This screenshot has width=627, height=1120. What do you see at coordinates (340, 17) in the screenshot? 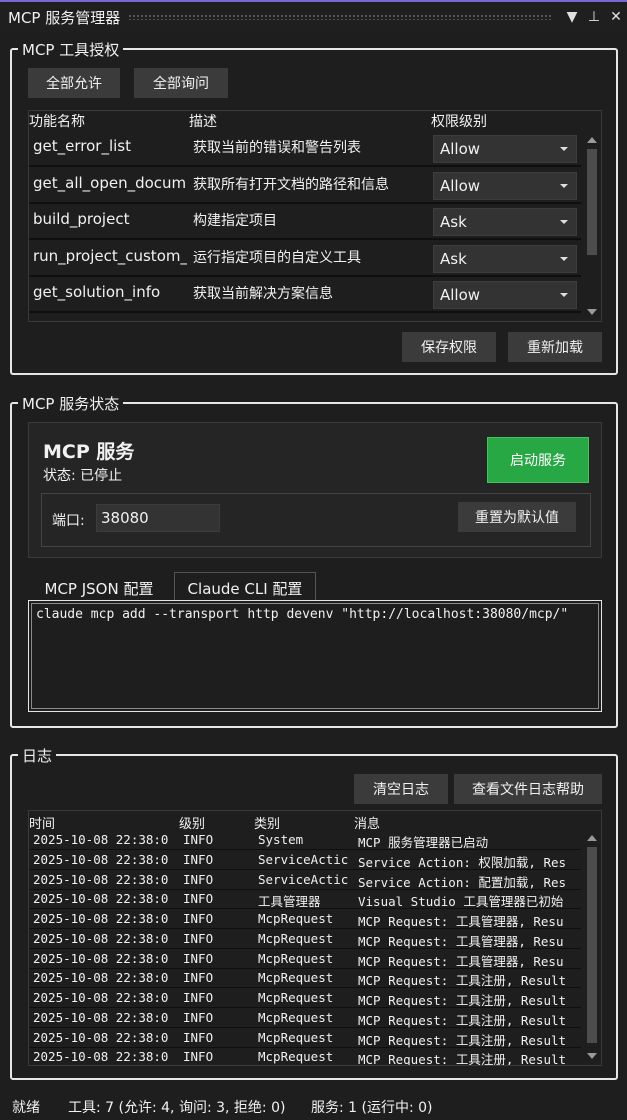
I see `titlebar-grip` at bounding box center [340, 17].